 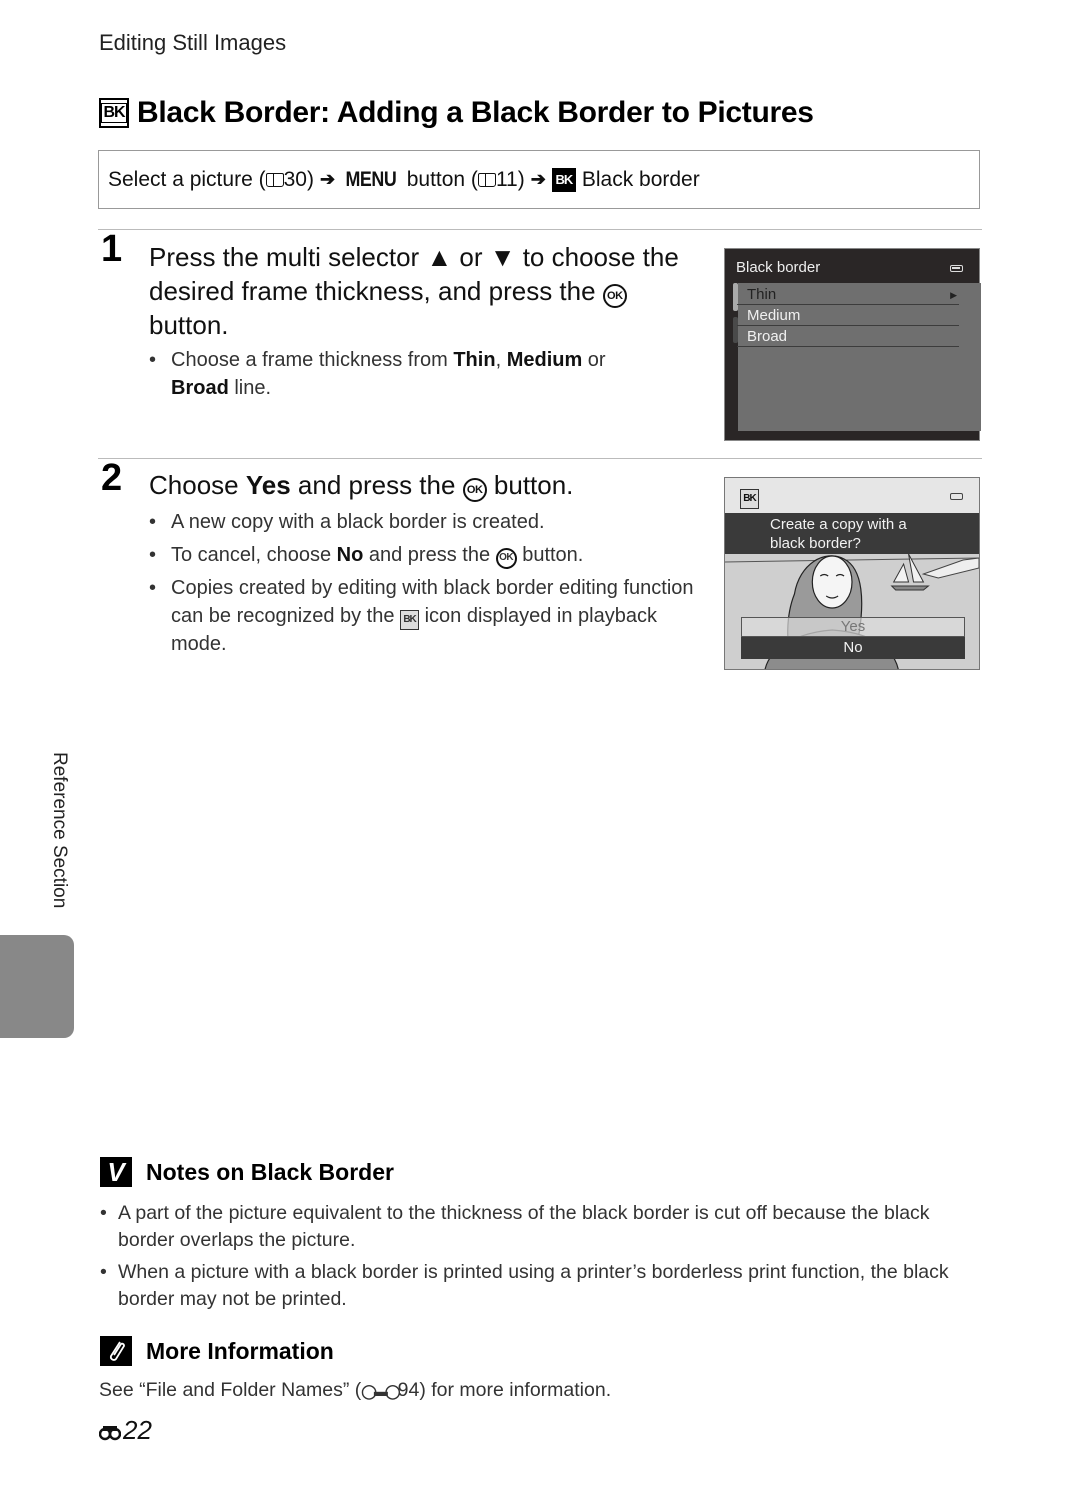 I want to click on menu-button-icon: MENU, so click(x=371, y=179).